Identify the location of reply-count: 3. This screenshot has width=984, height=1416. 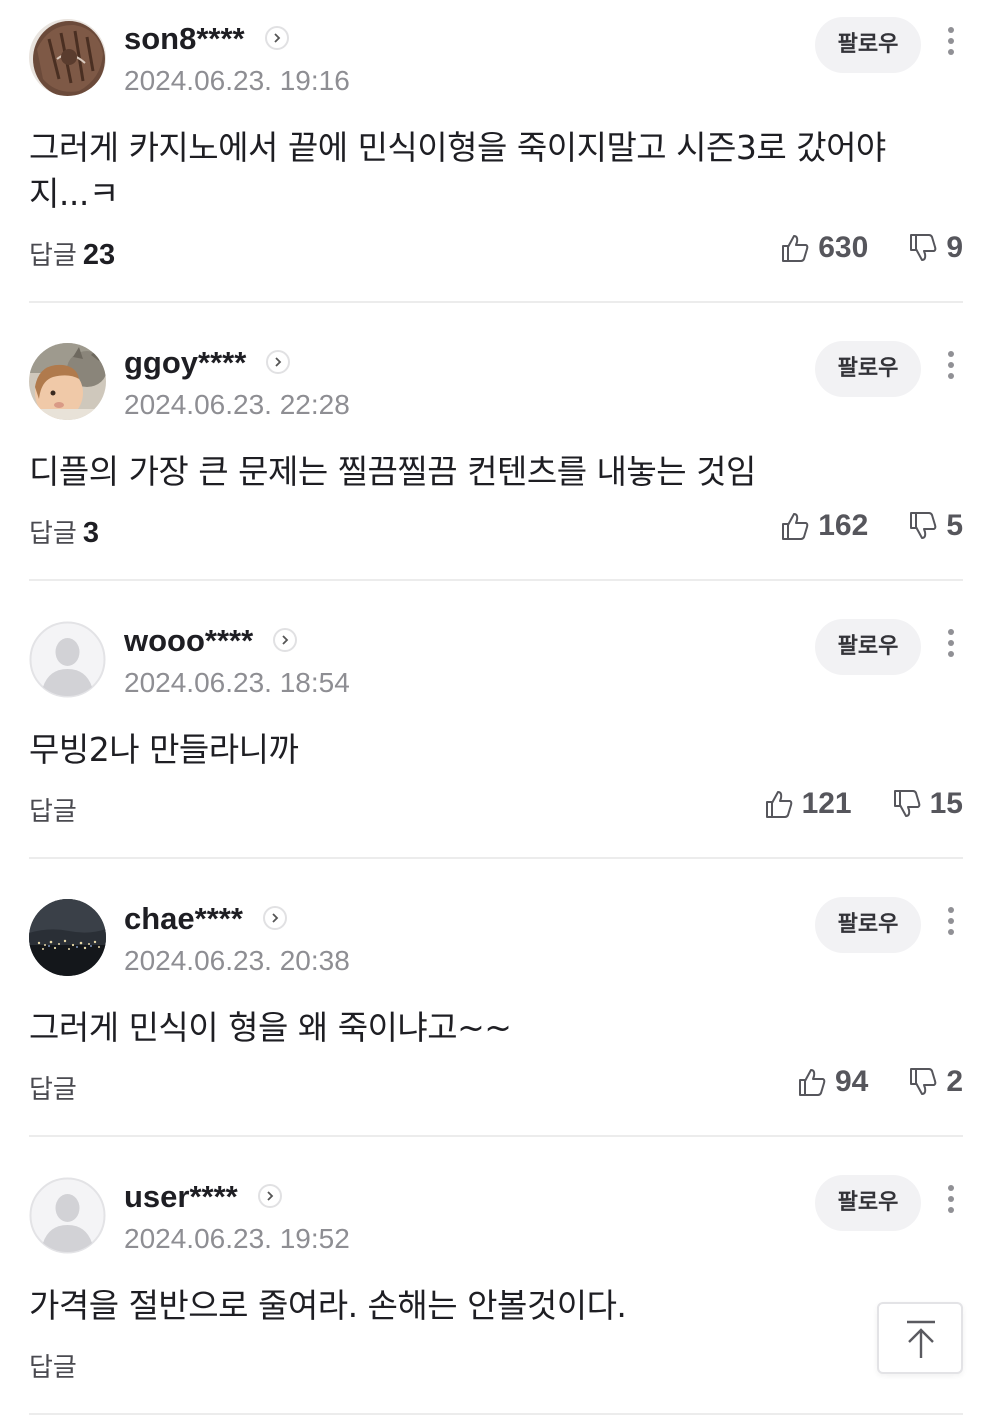
(90, 533).